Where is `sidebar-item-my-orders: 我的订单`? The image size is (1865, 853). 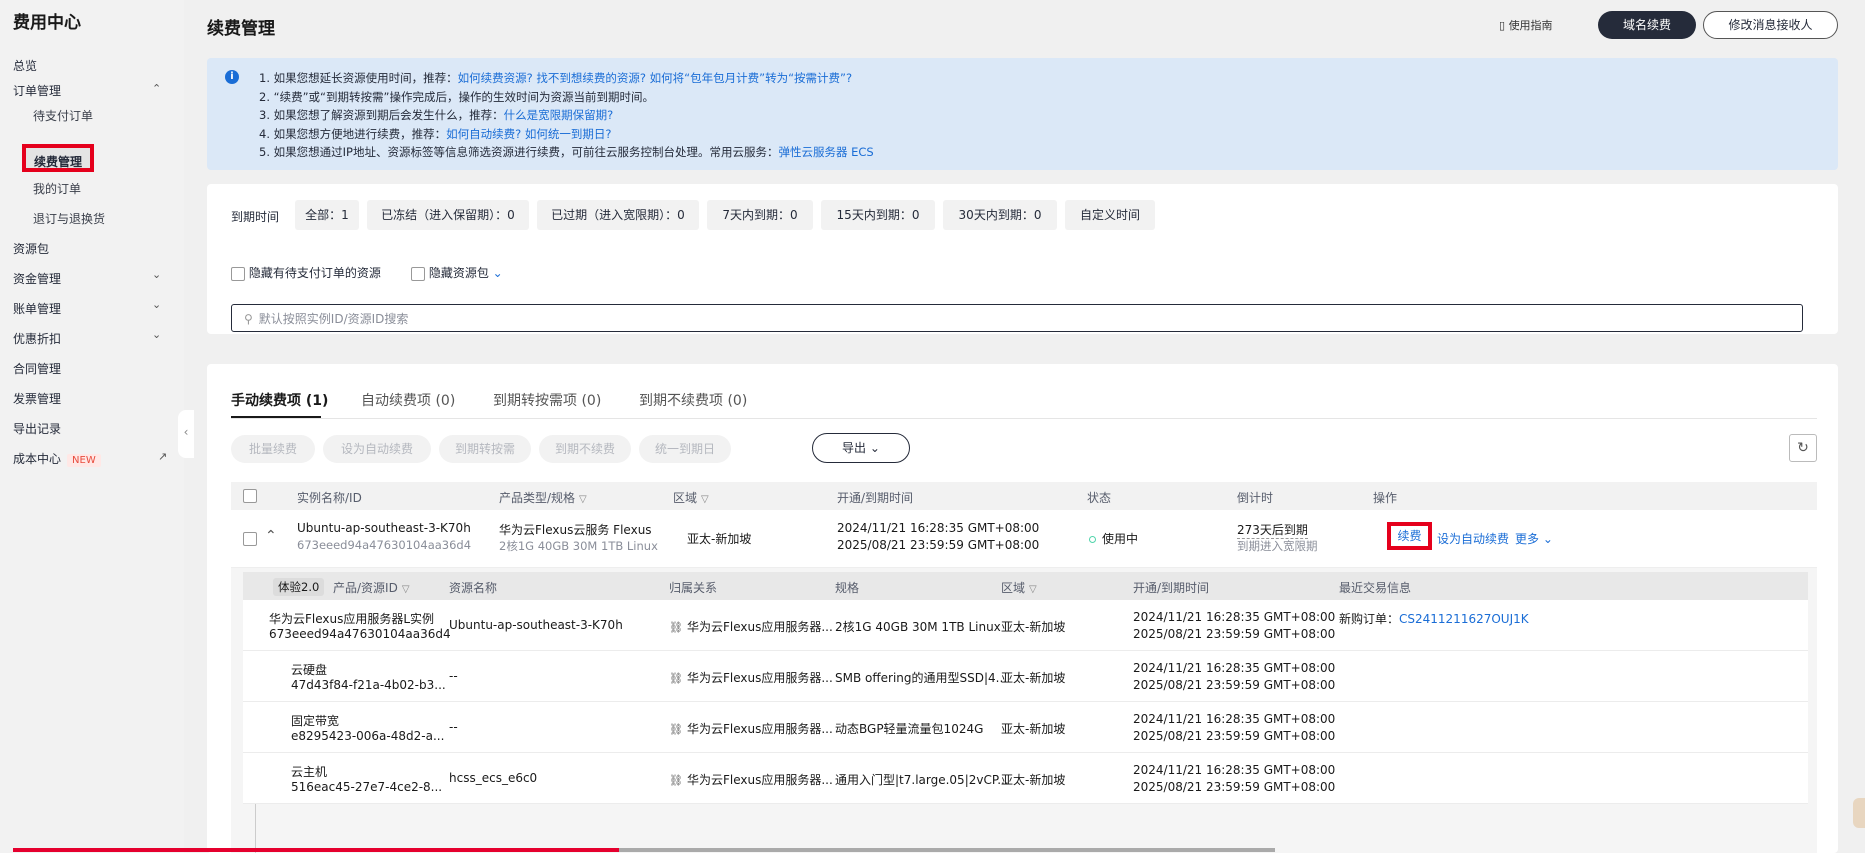 sidebar-item-my-orders: 我的订单 is located at coordinates (57, 188).